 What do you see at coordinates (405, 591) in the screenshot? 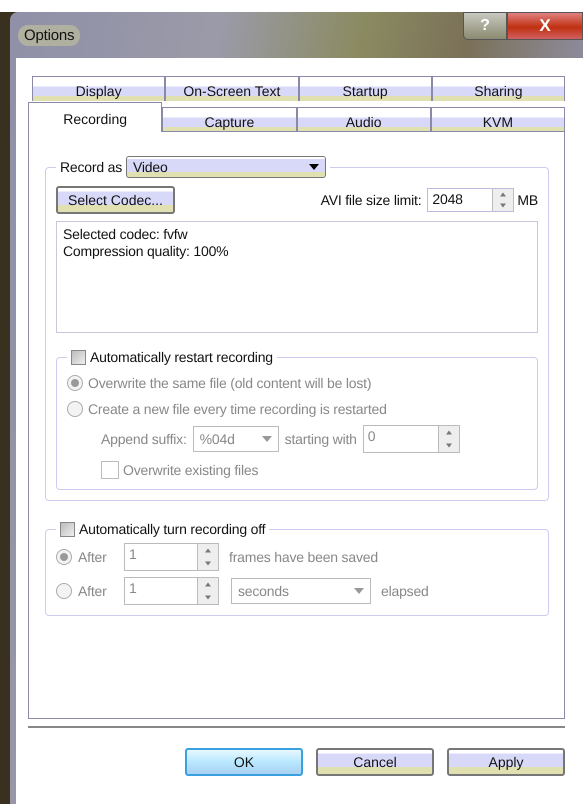
I see `condition-label: elapsed` at bounding box center [405, 591].